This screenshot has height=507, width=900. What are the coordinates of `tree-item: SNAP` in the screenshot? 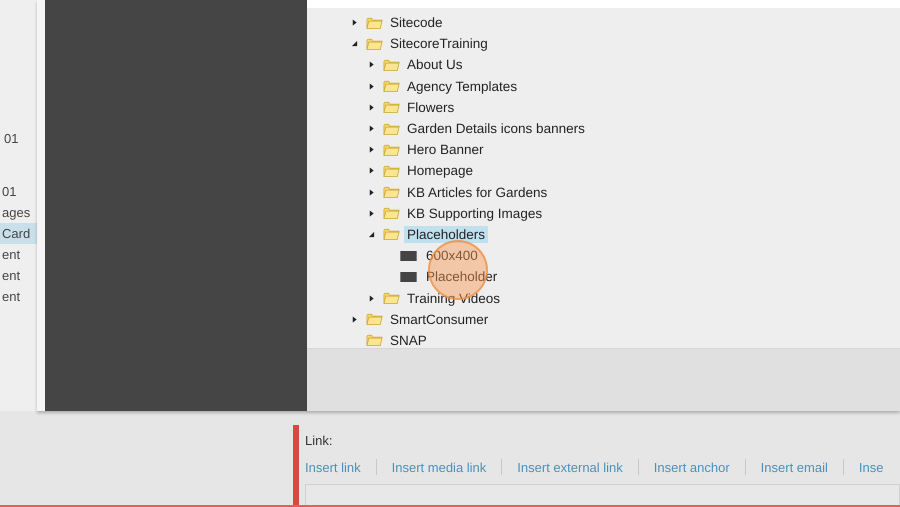 It's located at (408, 340).